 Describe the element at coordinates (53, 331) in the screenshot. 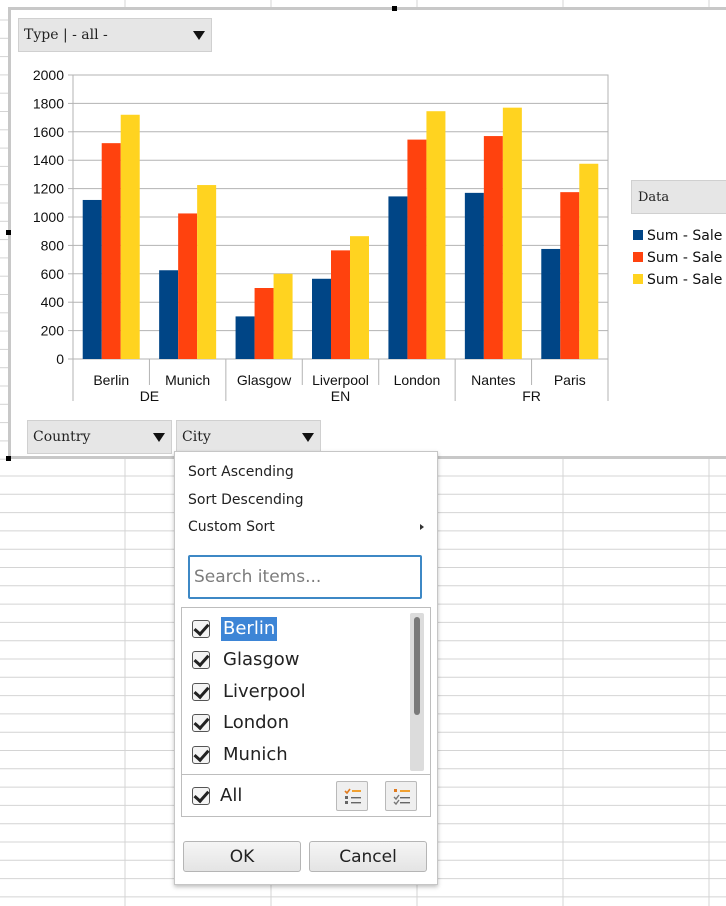

I see `y-tick-label: 200` at that location.